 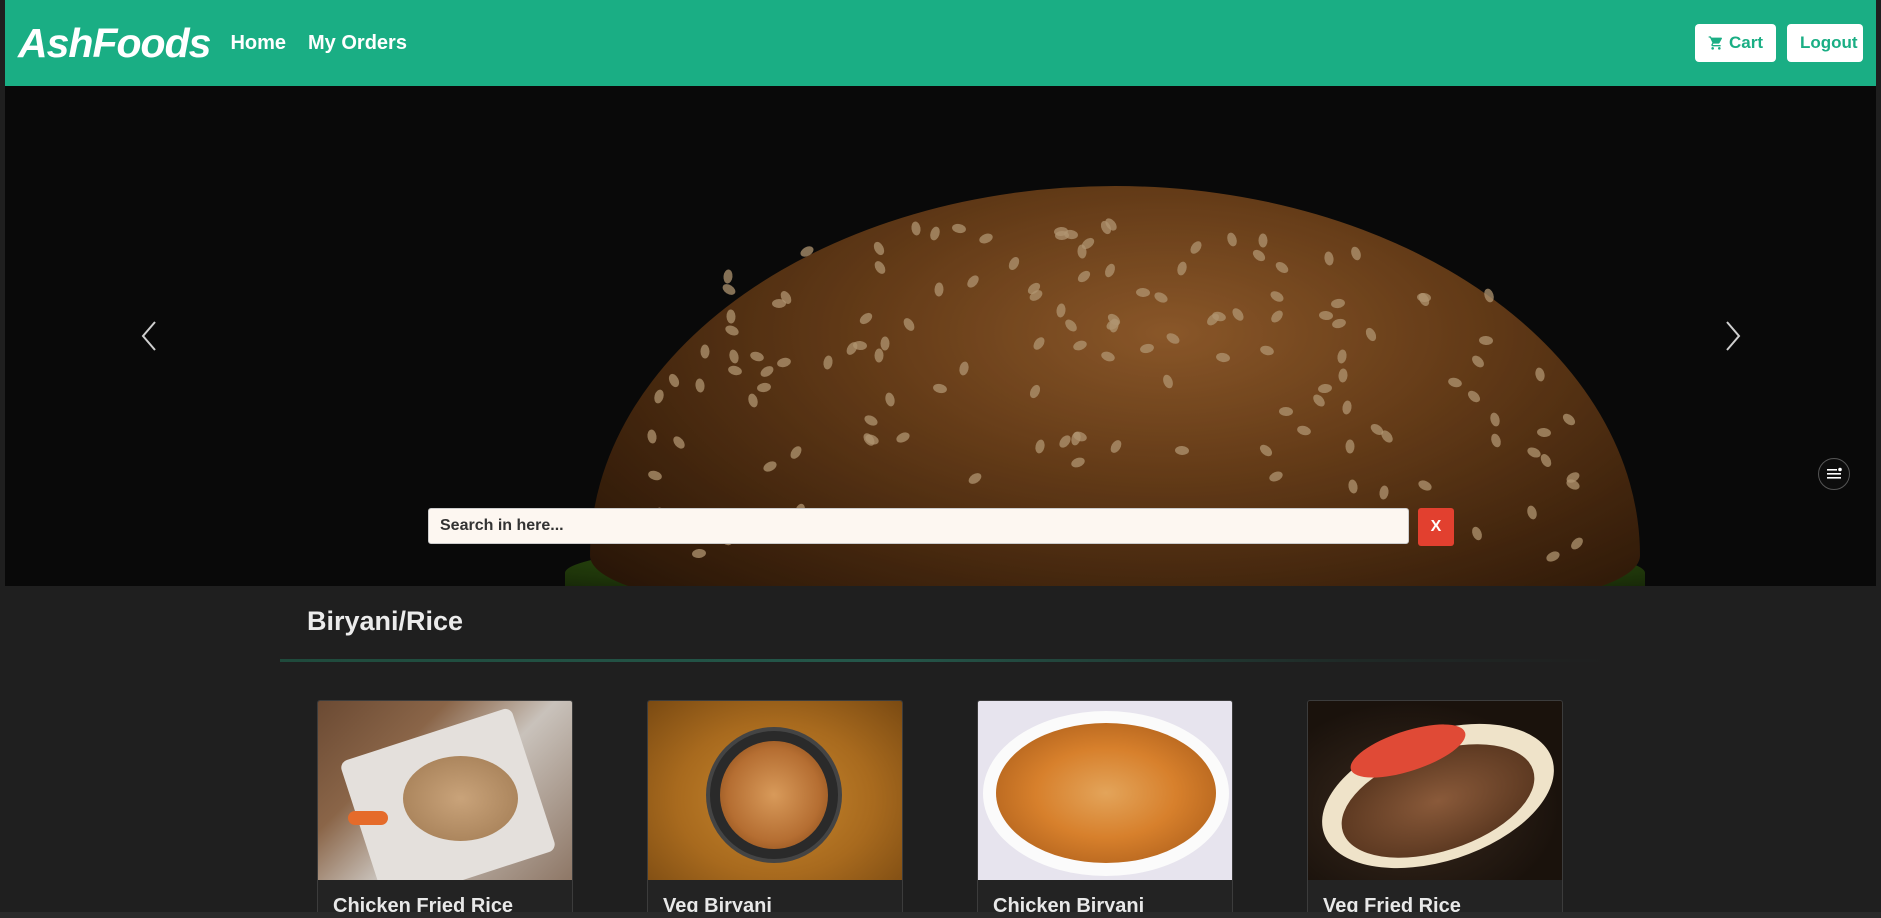 I want to click on navbar: AshFoods Home My Orders Cart Logout, so click(x=940, y=43).